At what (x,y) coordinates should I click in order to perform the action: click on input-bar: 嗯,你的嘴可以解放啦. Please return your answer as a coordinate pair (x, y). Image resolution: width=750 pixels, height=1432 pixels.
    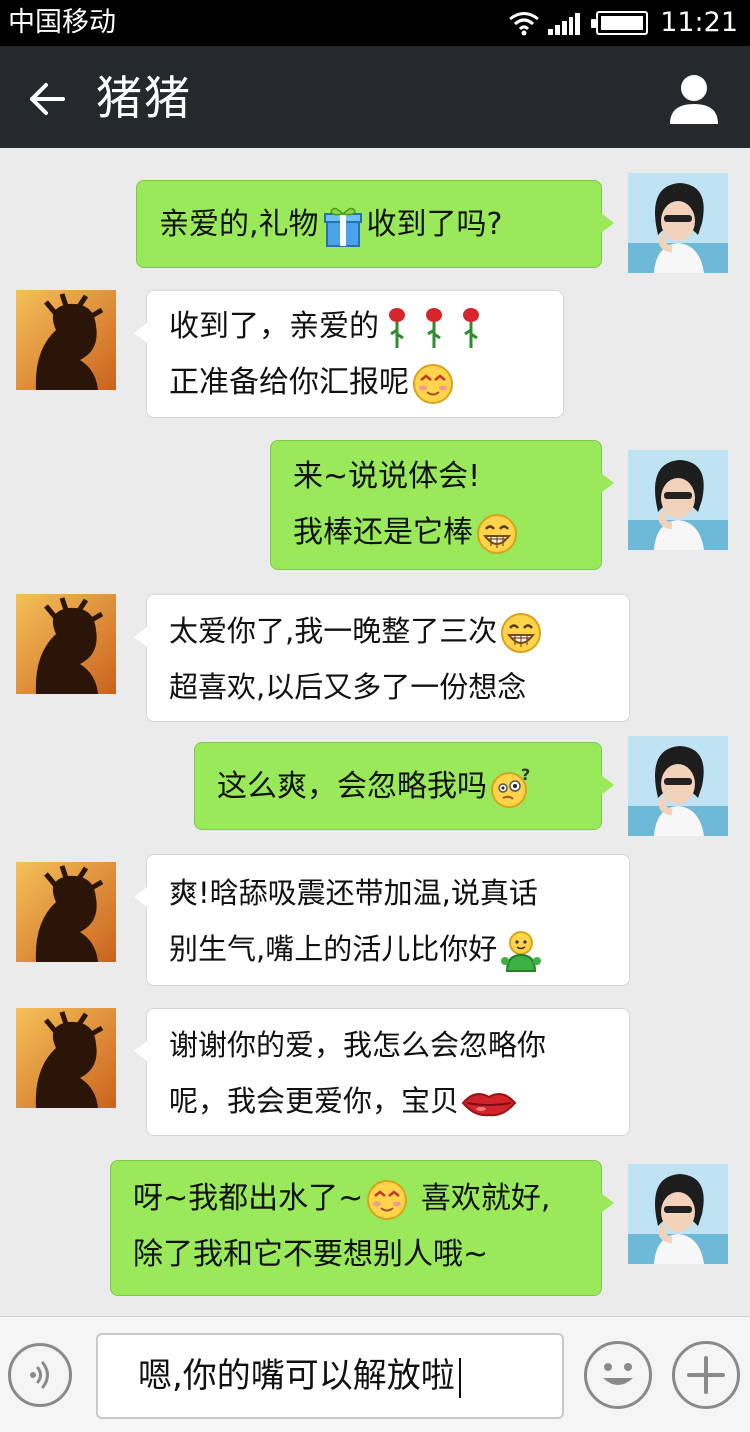
    Looking at the image, I should click on (375, 1374).